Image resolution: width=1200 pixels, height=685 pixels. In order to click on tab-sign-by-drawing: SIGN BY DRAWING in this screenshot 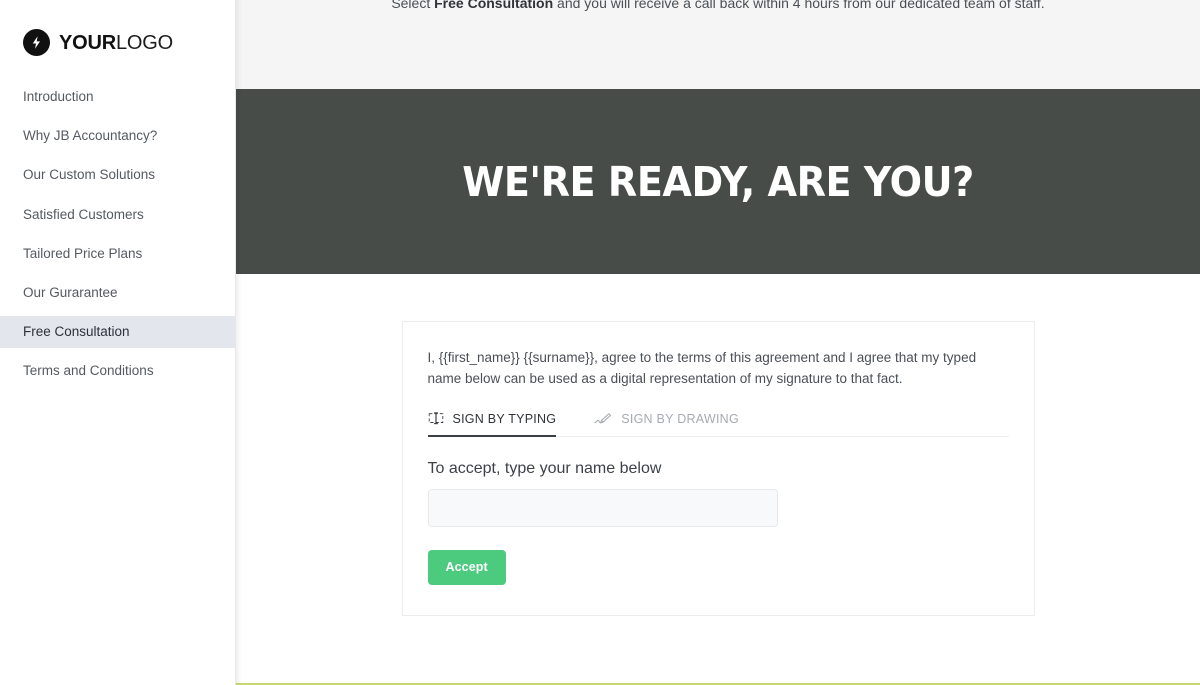, I will do `click(666, 424)`.